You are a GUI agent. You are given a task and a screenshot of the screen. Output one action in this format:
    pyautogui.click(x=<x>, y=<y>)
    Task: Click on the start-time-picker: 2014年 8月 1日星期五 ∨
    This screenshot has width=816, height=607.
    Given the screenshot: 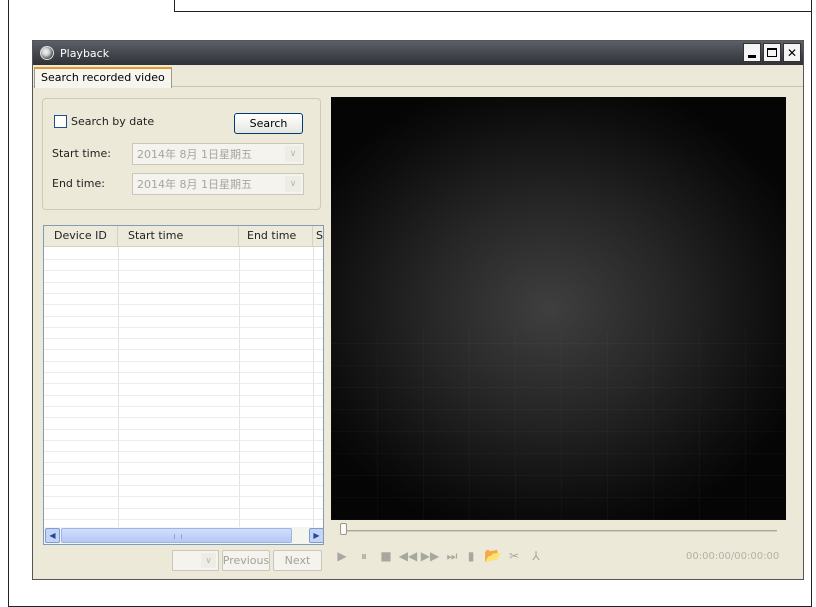 What is the action you would take?
    pyautogui.click(x=218, y=154)
    